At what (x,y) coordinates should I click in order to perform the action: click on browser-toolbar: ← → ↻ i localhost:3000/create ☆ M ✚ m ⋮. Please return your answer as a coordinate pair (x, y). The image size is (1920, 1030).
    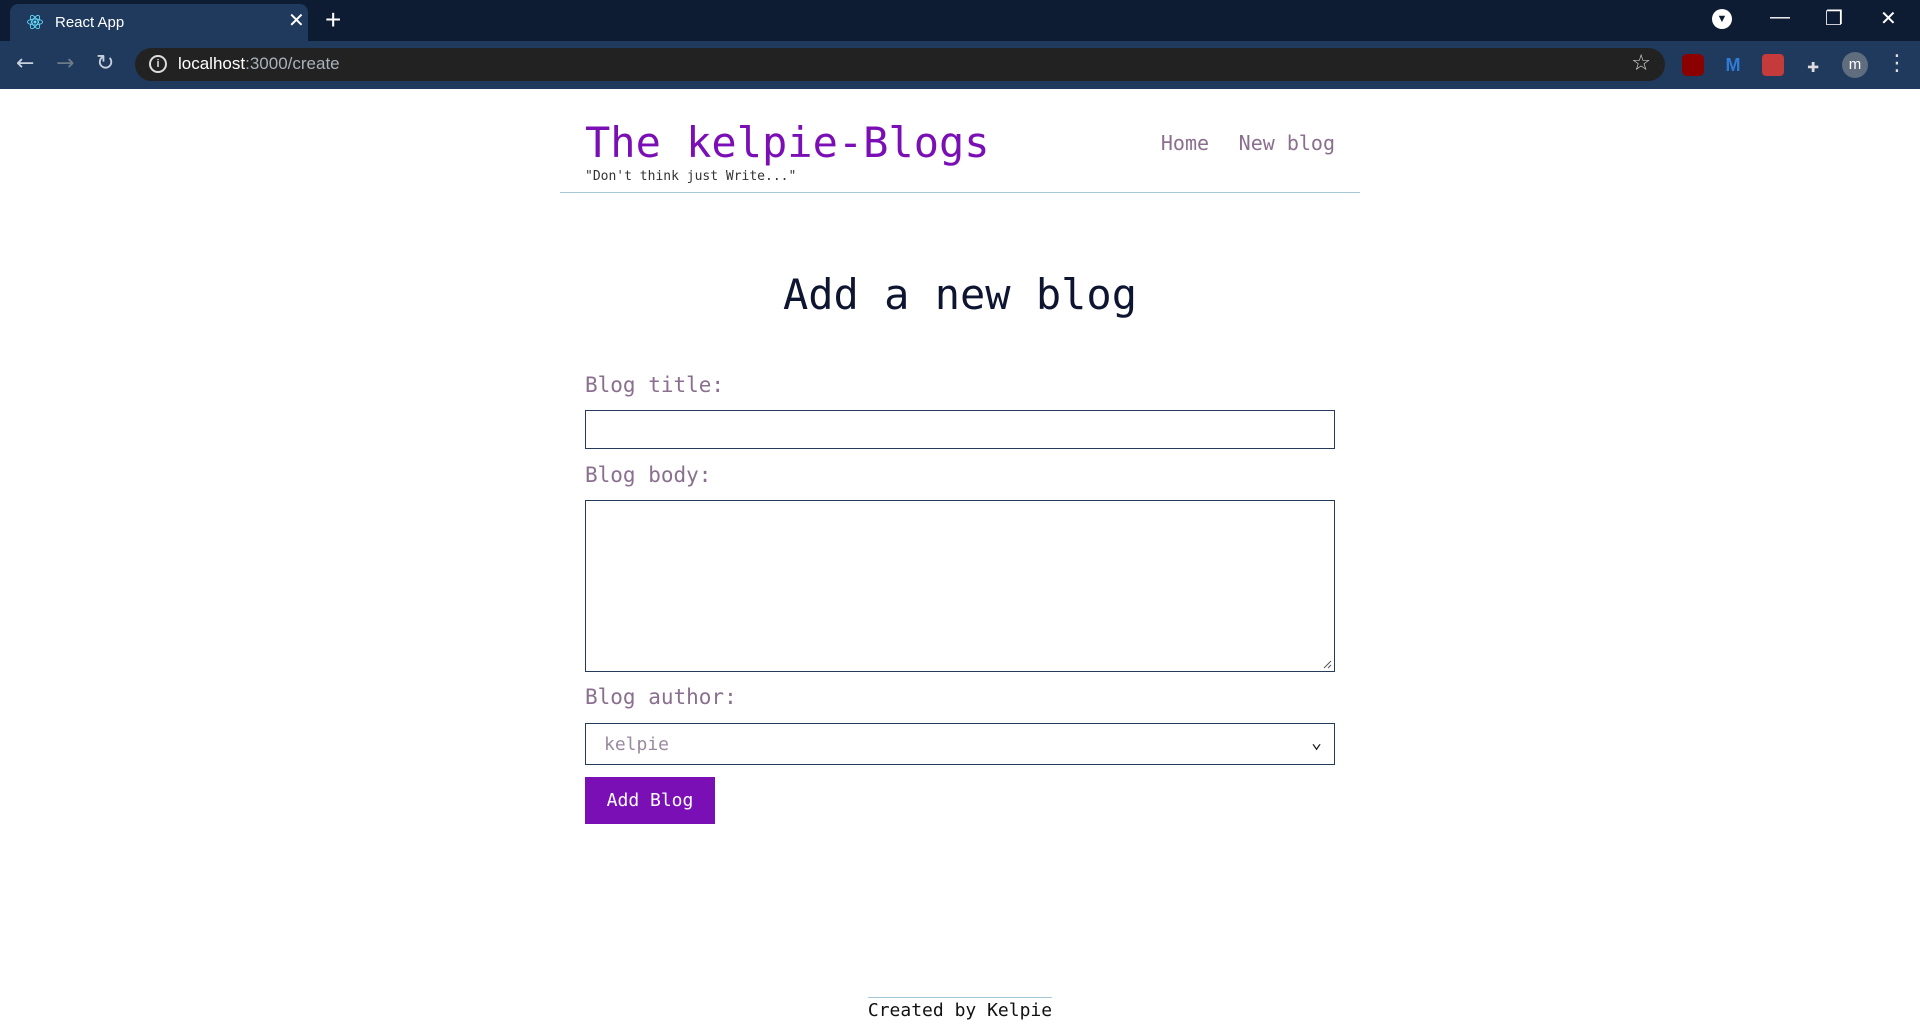
    Looking at the image, I should click on (960, 65).